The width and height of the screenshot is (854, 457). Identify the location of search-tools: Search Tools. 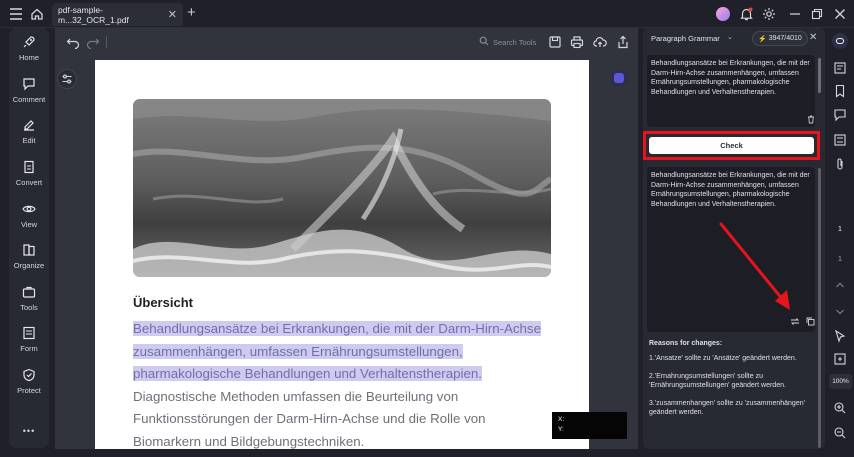
(507, 42).